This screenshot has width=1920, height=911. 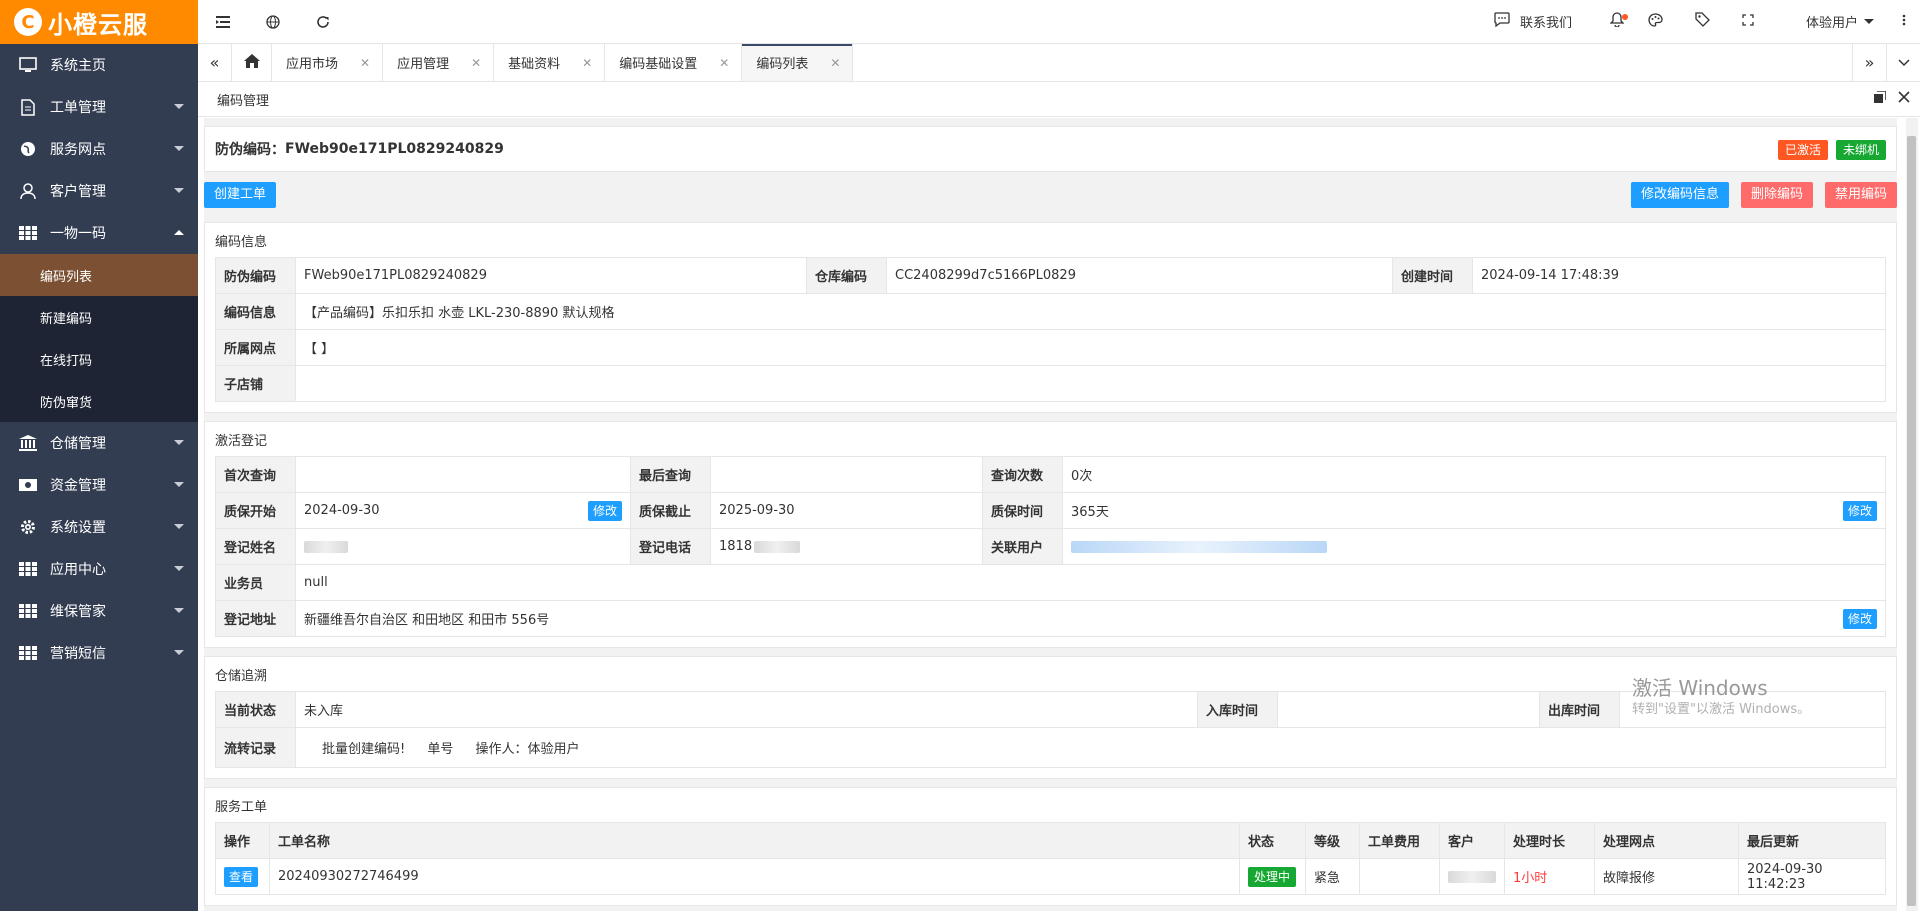 What do you see at coordinates (28, 485) in the screenshot?
I see `money-icon` at bounding box center [28, 485].